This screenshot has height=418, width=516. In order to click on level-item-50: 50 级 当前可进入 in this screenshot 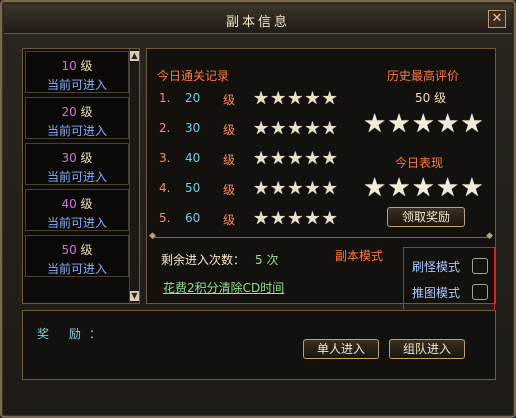, I will do `click(77, 256)`.